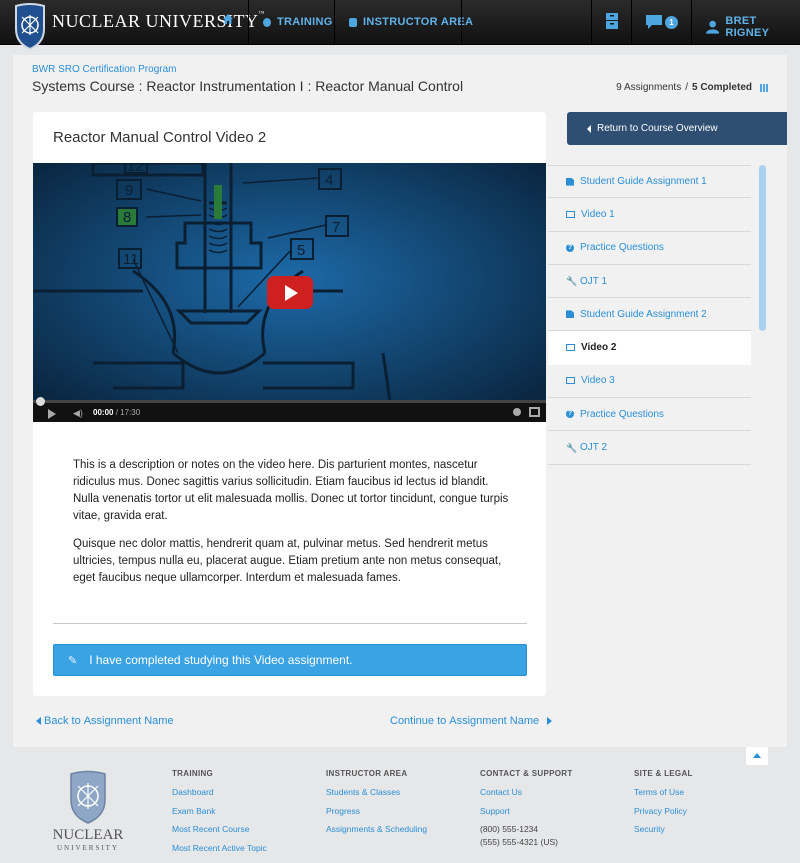 The width and height of the screenshot is (800, 863). What do you see at coordinates (594, 448) in the screenshot?
I see `sidebar-item-label: OJT 2` at bounding box center [594, 448].